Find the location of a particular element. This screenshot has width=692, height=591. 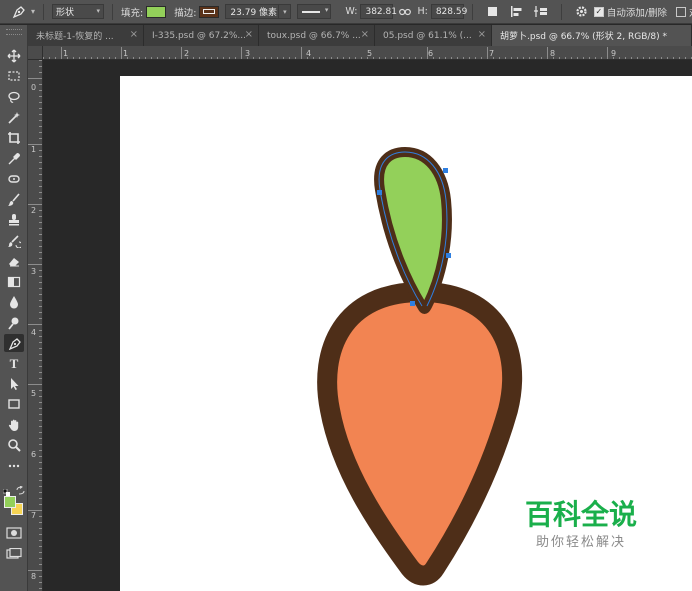

more-icon is located at coordinates (14, 466).